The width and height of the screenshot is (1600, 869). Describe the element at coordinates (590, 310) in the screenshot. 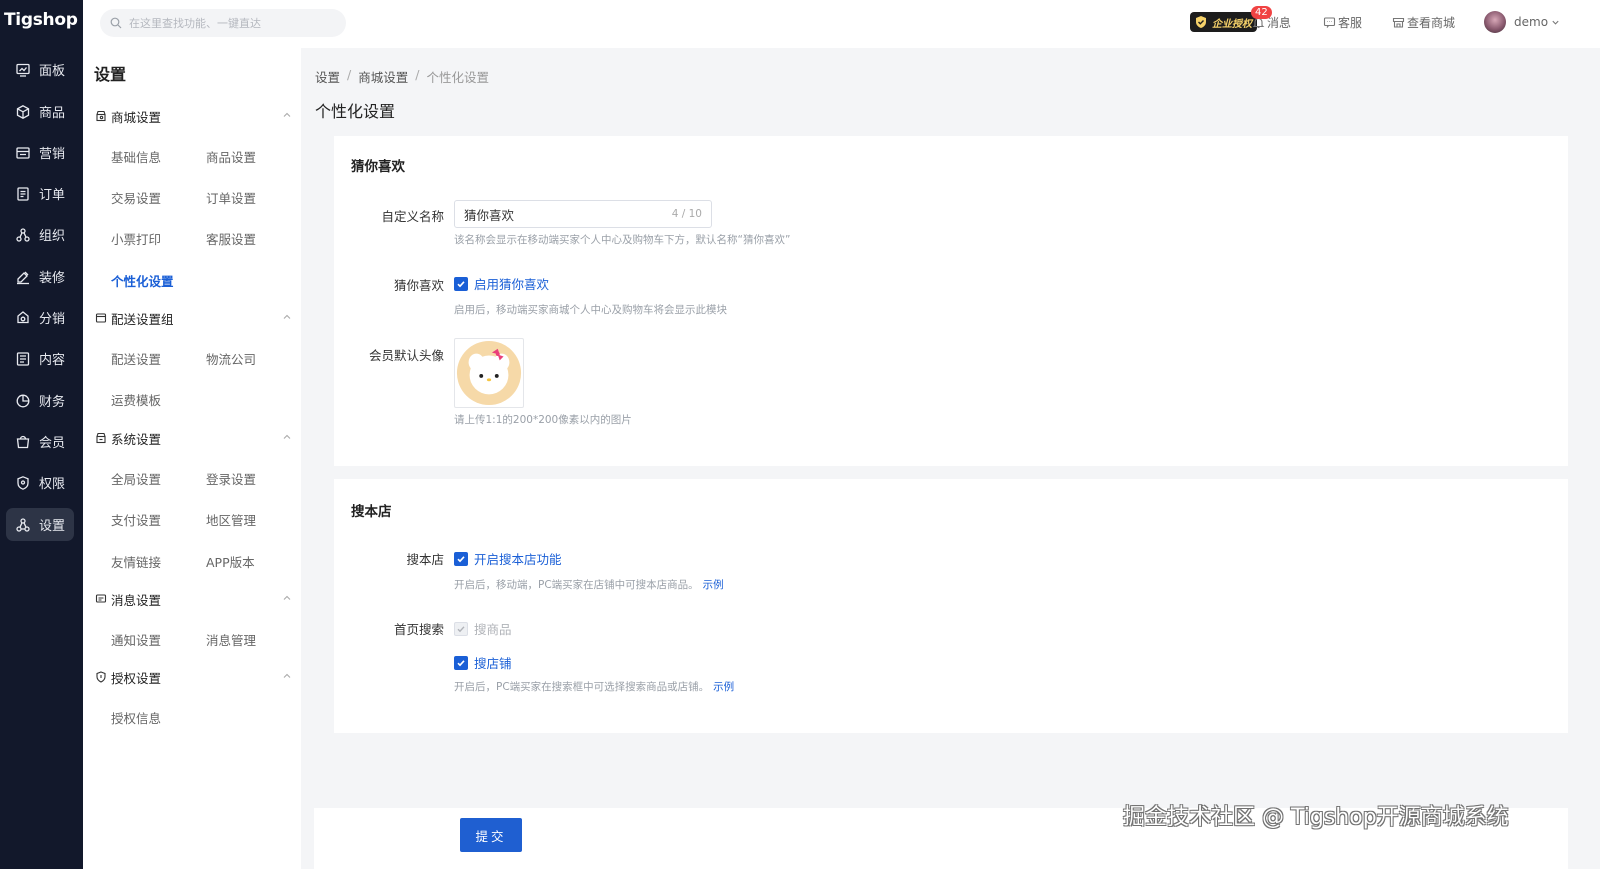

I see `guess-hint: 启用后，移动端买家商城个人中心及购物车将会显示此模块` at that location.